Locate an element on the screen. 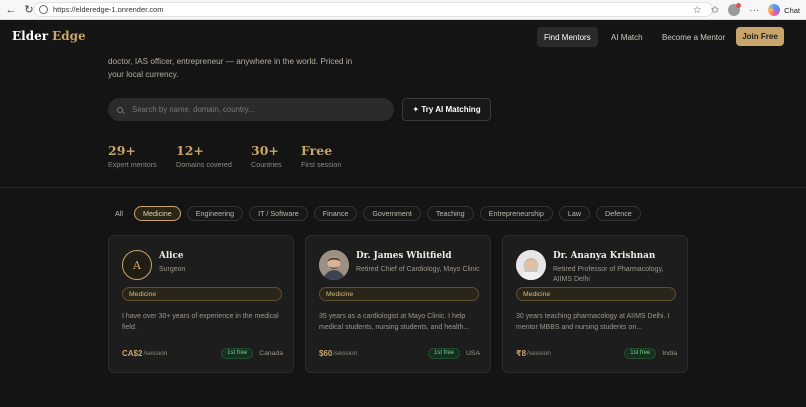 This screenshot has width=806, height=407. mentor-name: Dr. James Whitfield is located at coordinates (404, 256).